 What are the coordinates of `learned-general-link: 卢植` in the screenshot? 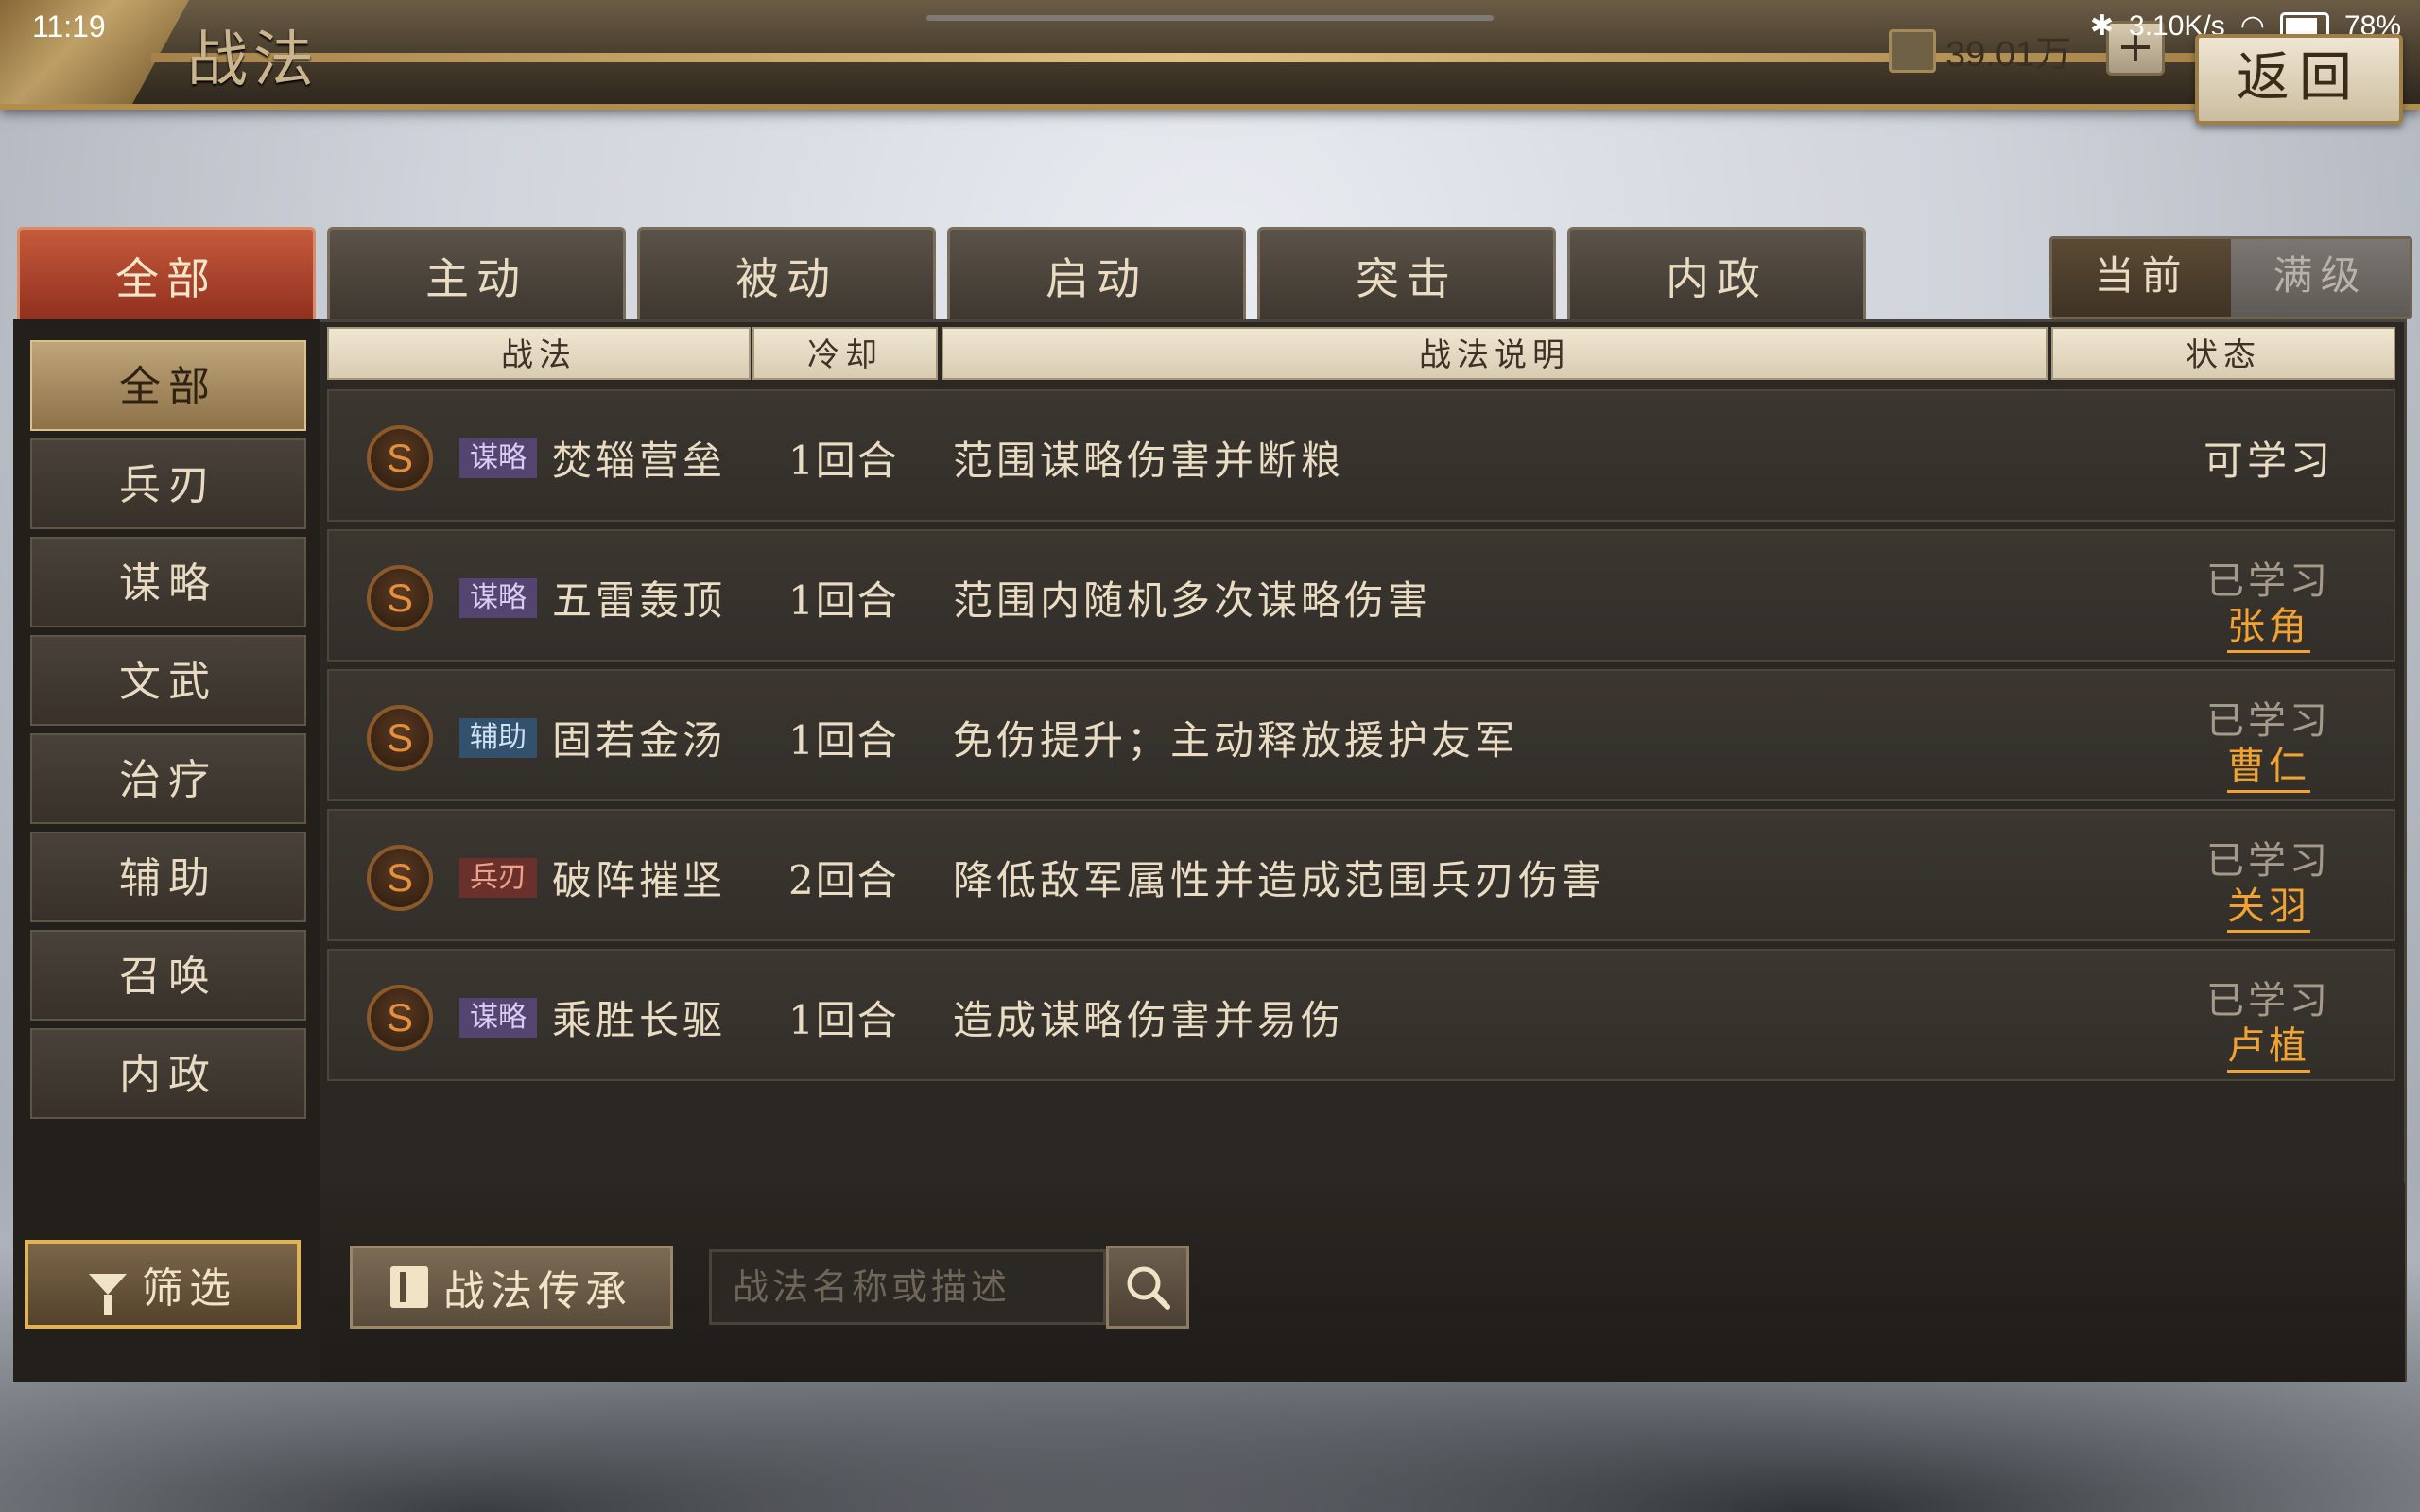 It's located at (2269, 1044).